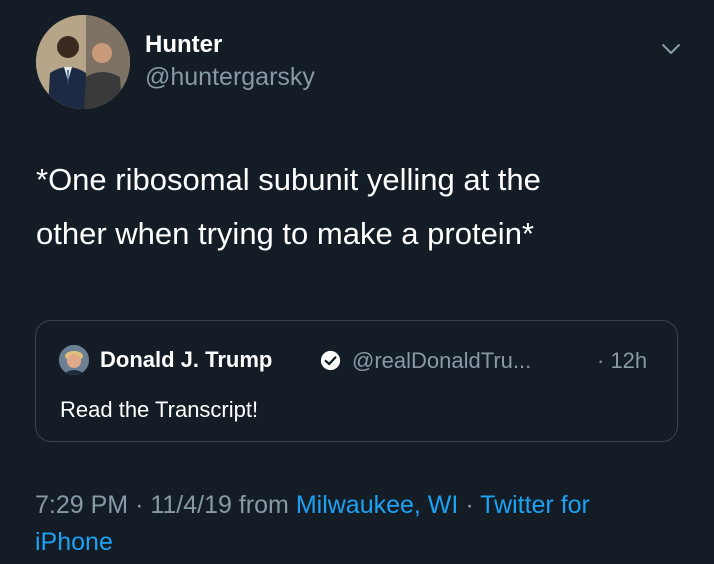 The width and height of the screenshot is (714, 564). Describe the element at coordinates (288, 179) in the screenshot. I see `tweet-text-line: *One ribosomal subunit yelling at the` at that location.